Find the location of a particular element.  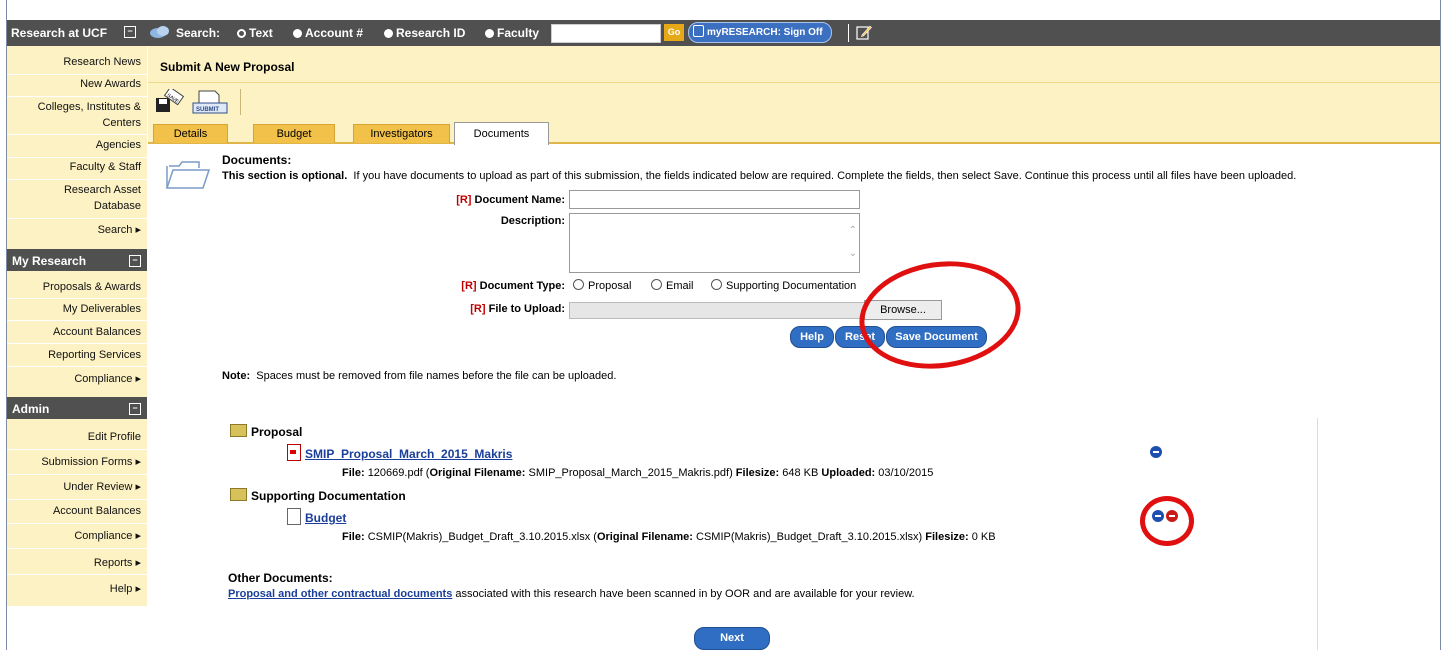

other-documents-heading: Other Documents: is located at coordinates (280, 578).